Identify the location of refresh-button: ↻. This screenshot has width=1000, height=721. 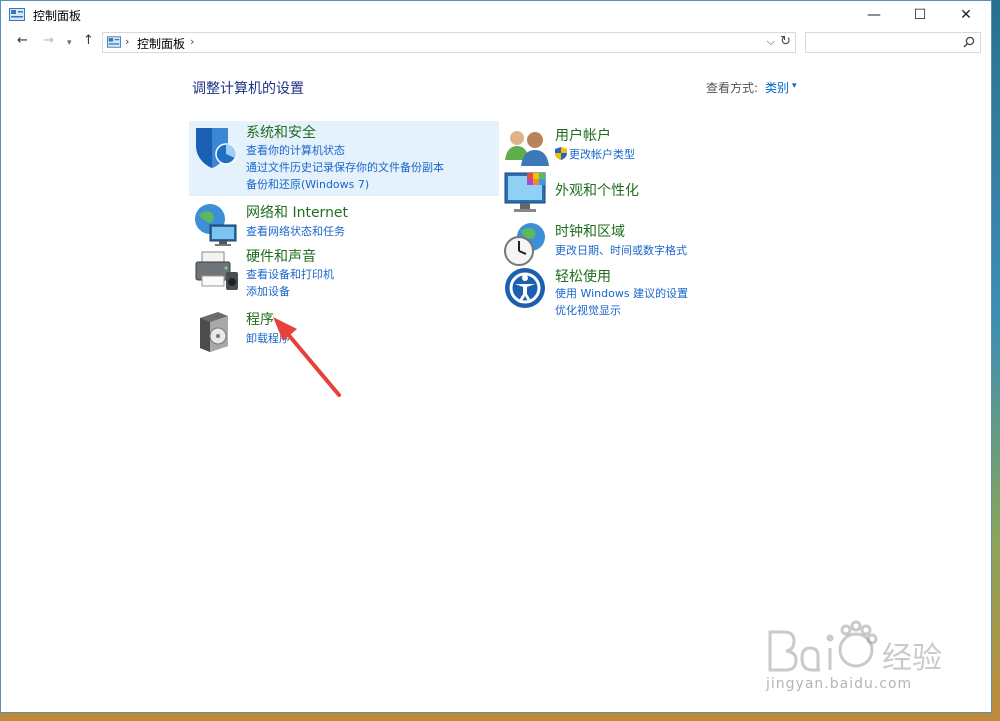
(785, 41).